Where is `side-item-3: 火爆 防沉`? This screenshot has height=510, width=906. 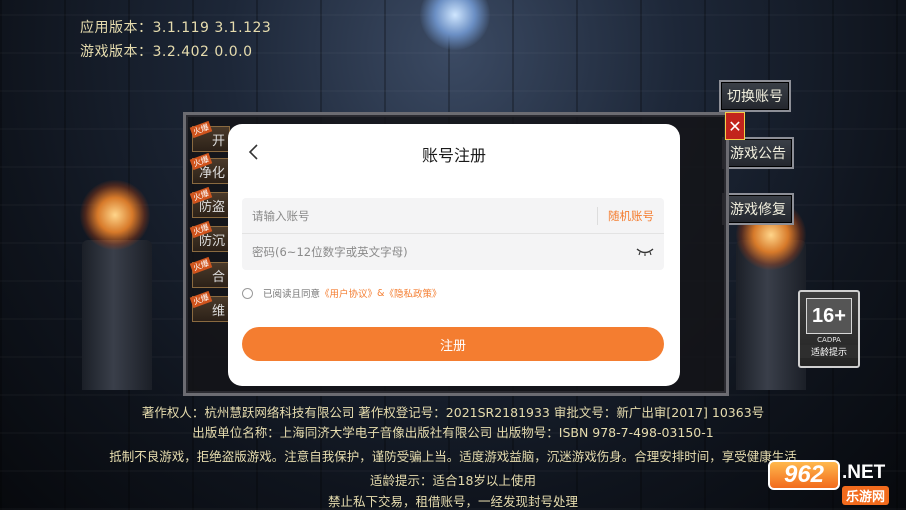 side-item-3: 火爆 防沉 is located at coordinates (209, 236).